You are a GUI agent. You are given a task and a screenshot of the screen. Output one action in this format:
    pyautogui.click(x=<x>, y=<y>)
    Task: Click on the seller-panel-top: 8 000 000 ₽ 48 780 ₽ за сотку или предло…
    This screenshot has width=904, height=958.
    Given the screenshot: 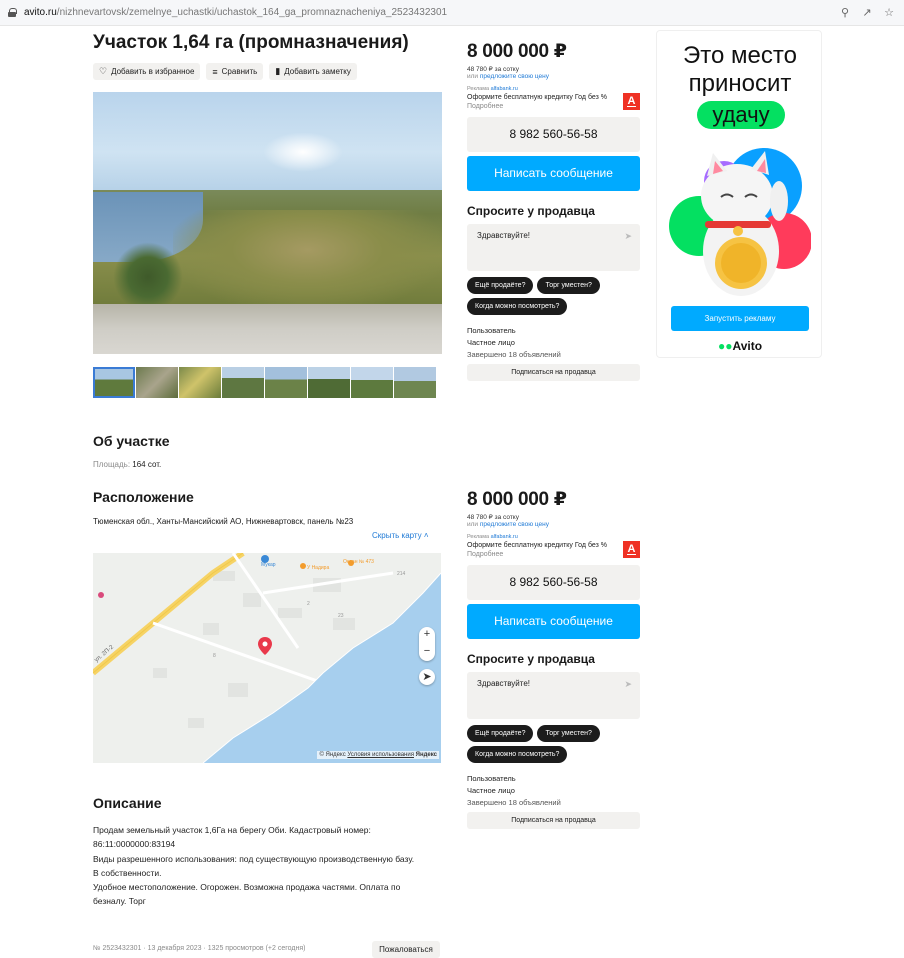 What is the action you would take?
    pyautogui.click(x=553, y=210)
    